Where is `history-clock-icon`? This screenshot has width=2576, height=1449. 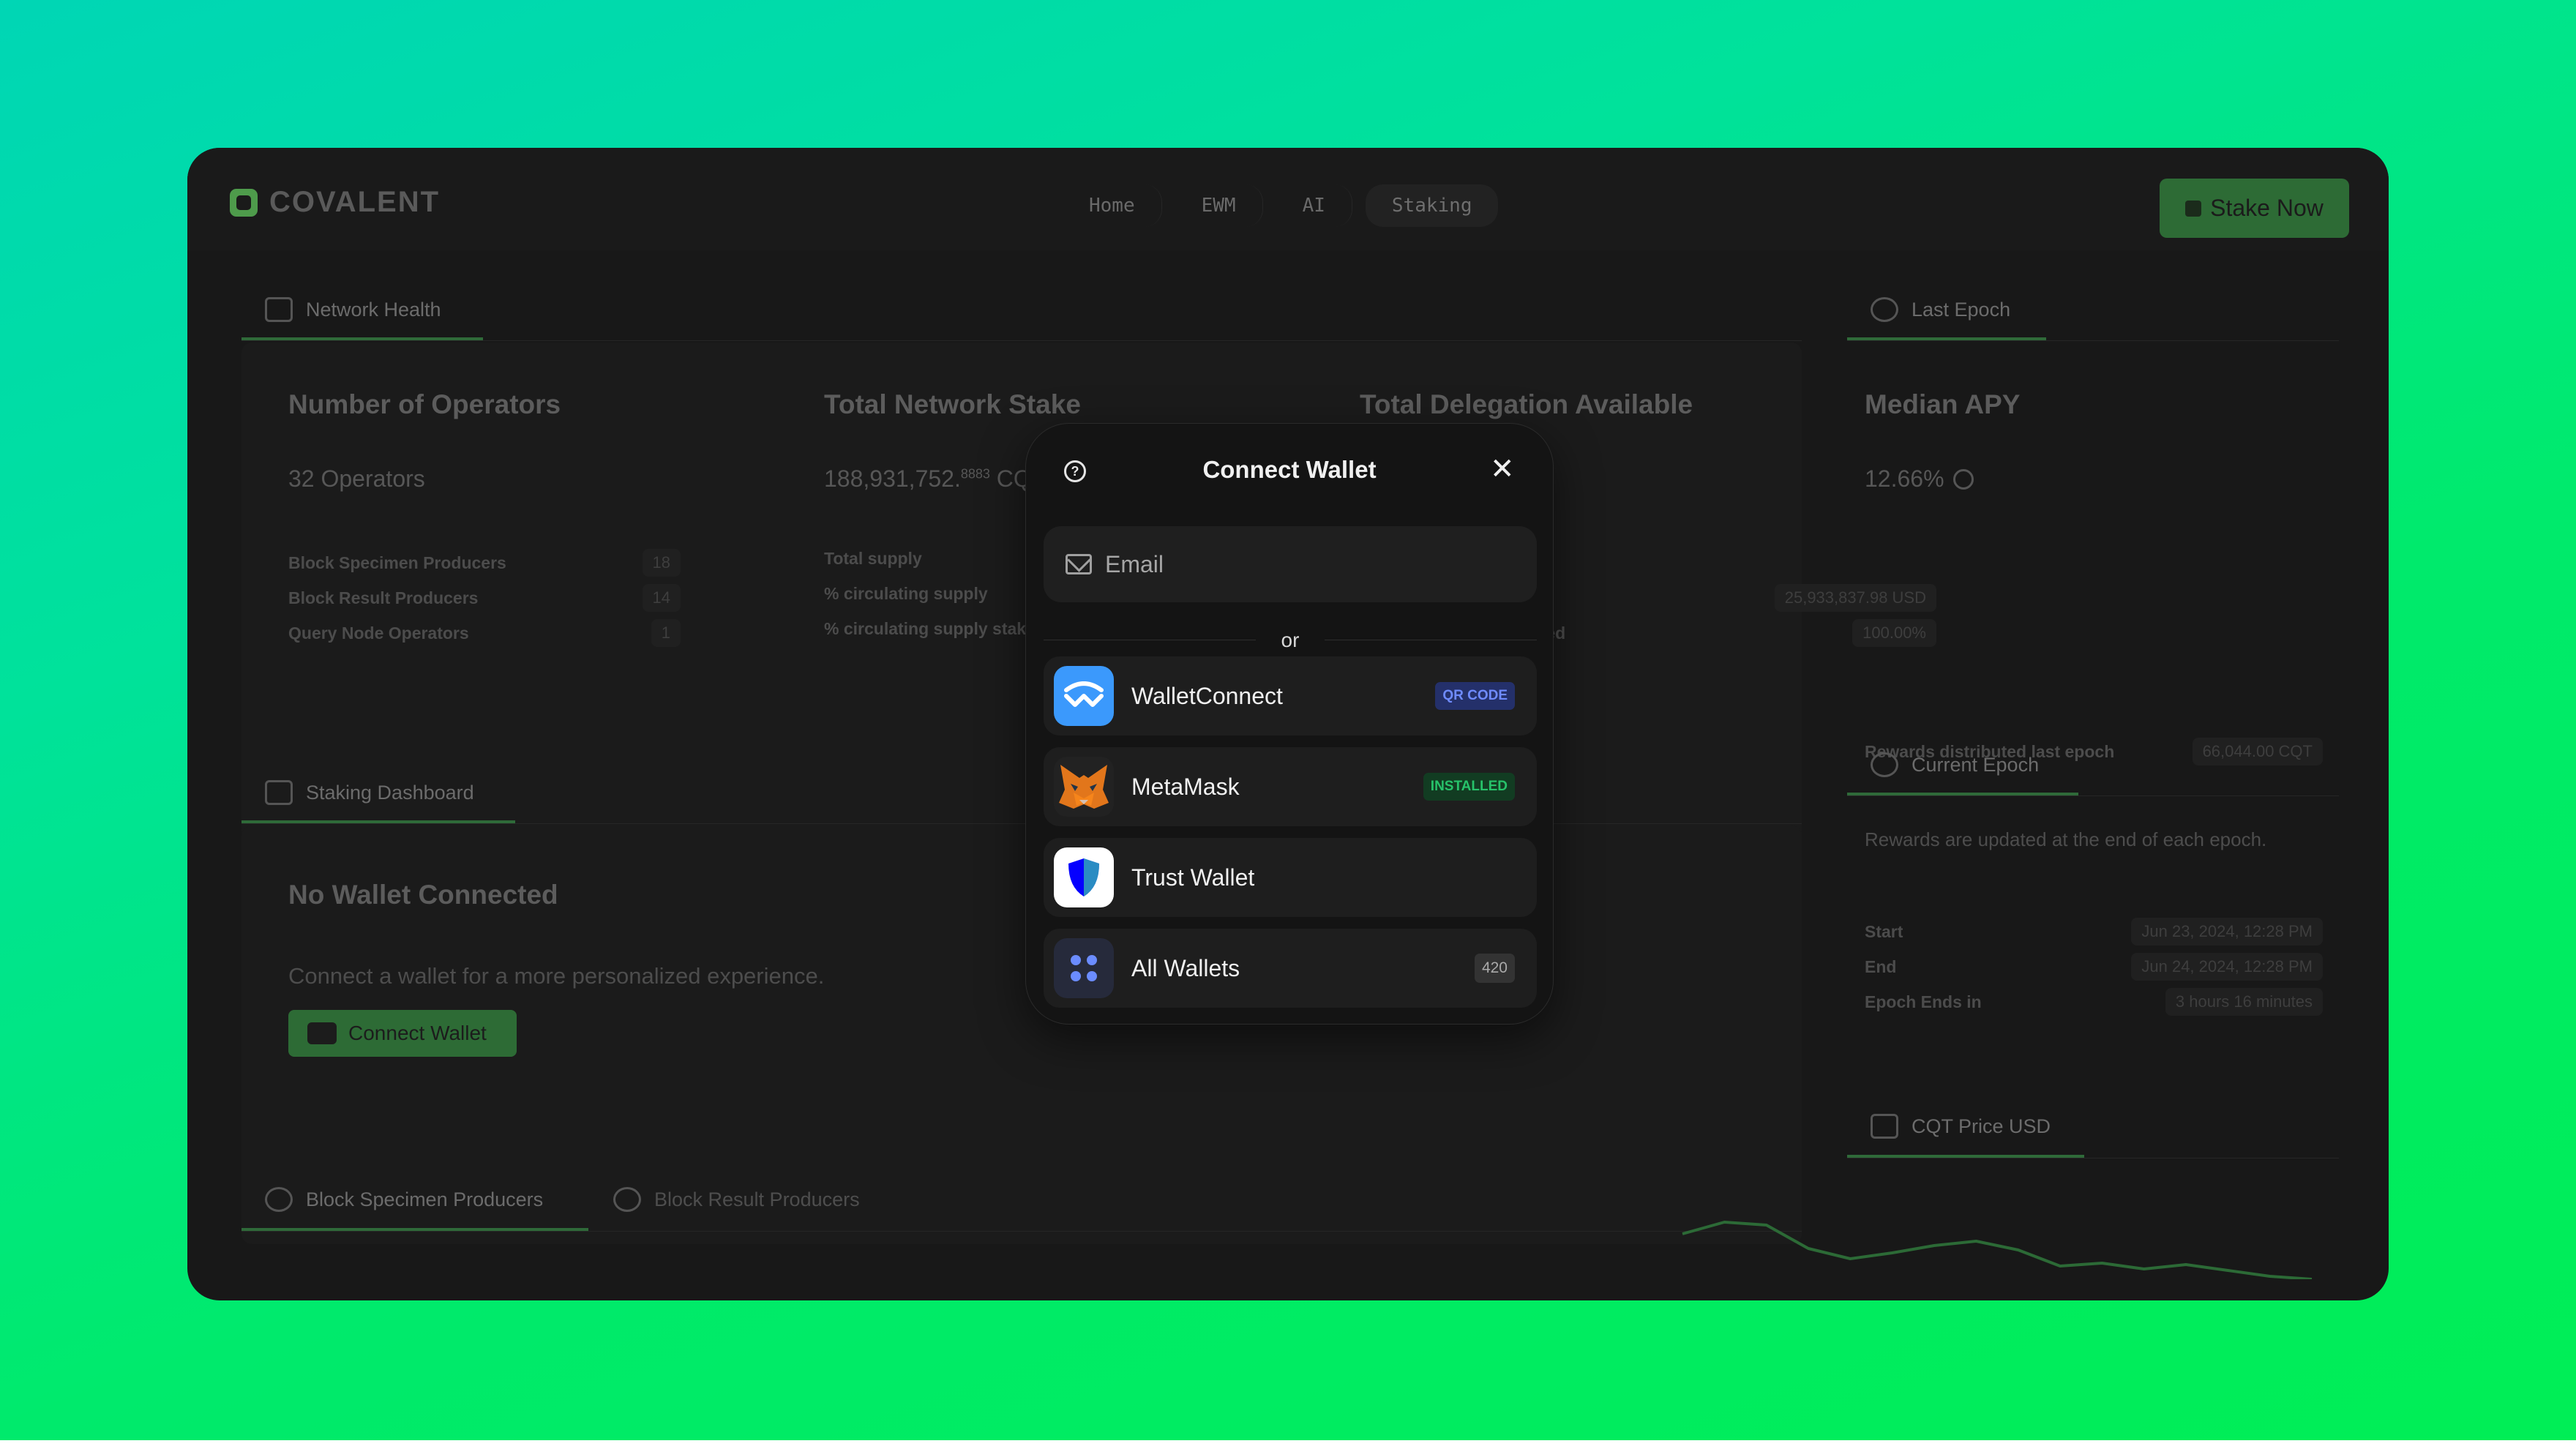
history-clock-icon is located at coordinates (1884, 309).